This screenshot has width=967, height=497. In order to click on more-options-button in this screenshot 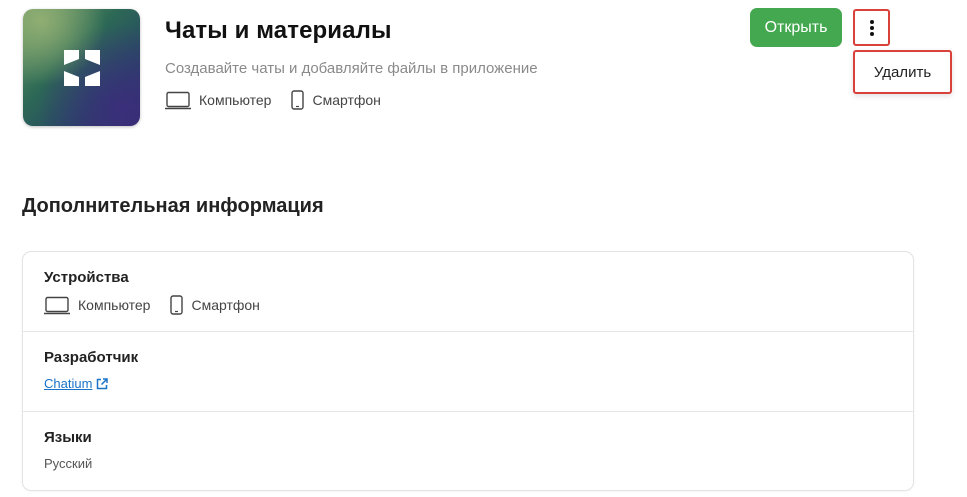, I will do `click(871, 27)`.